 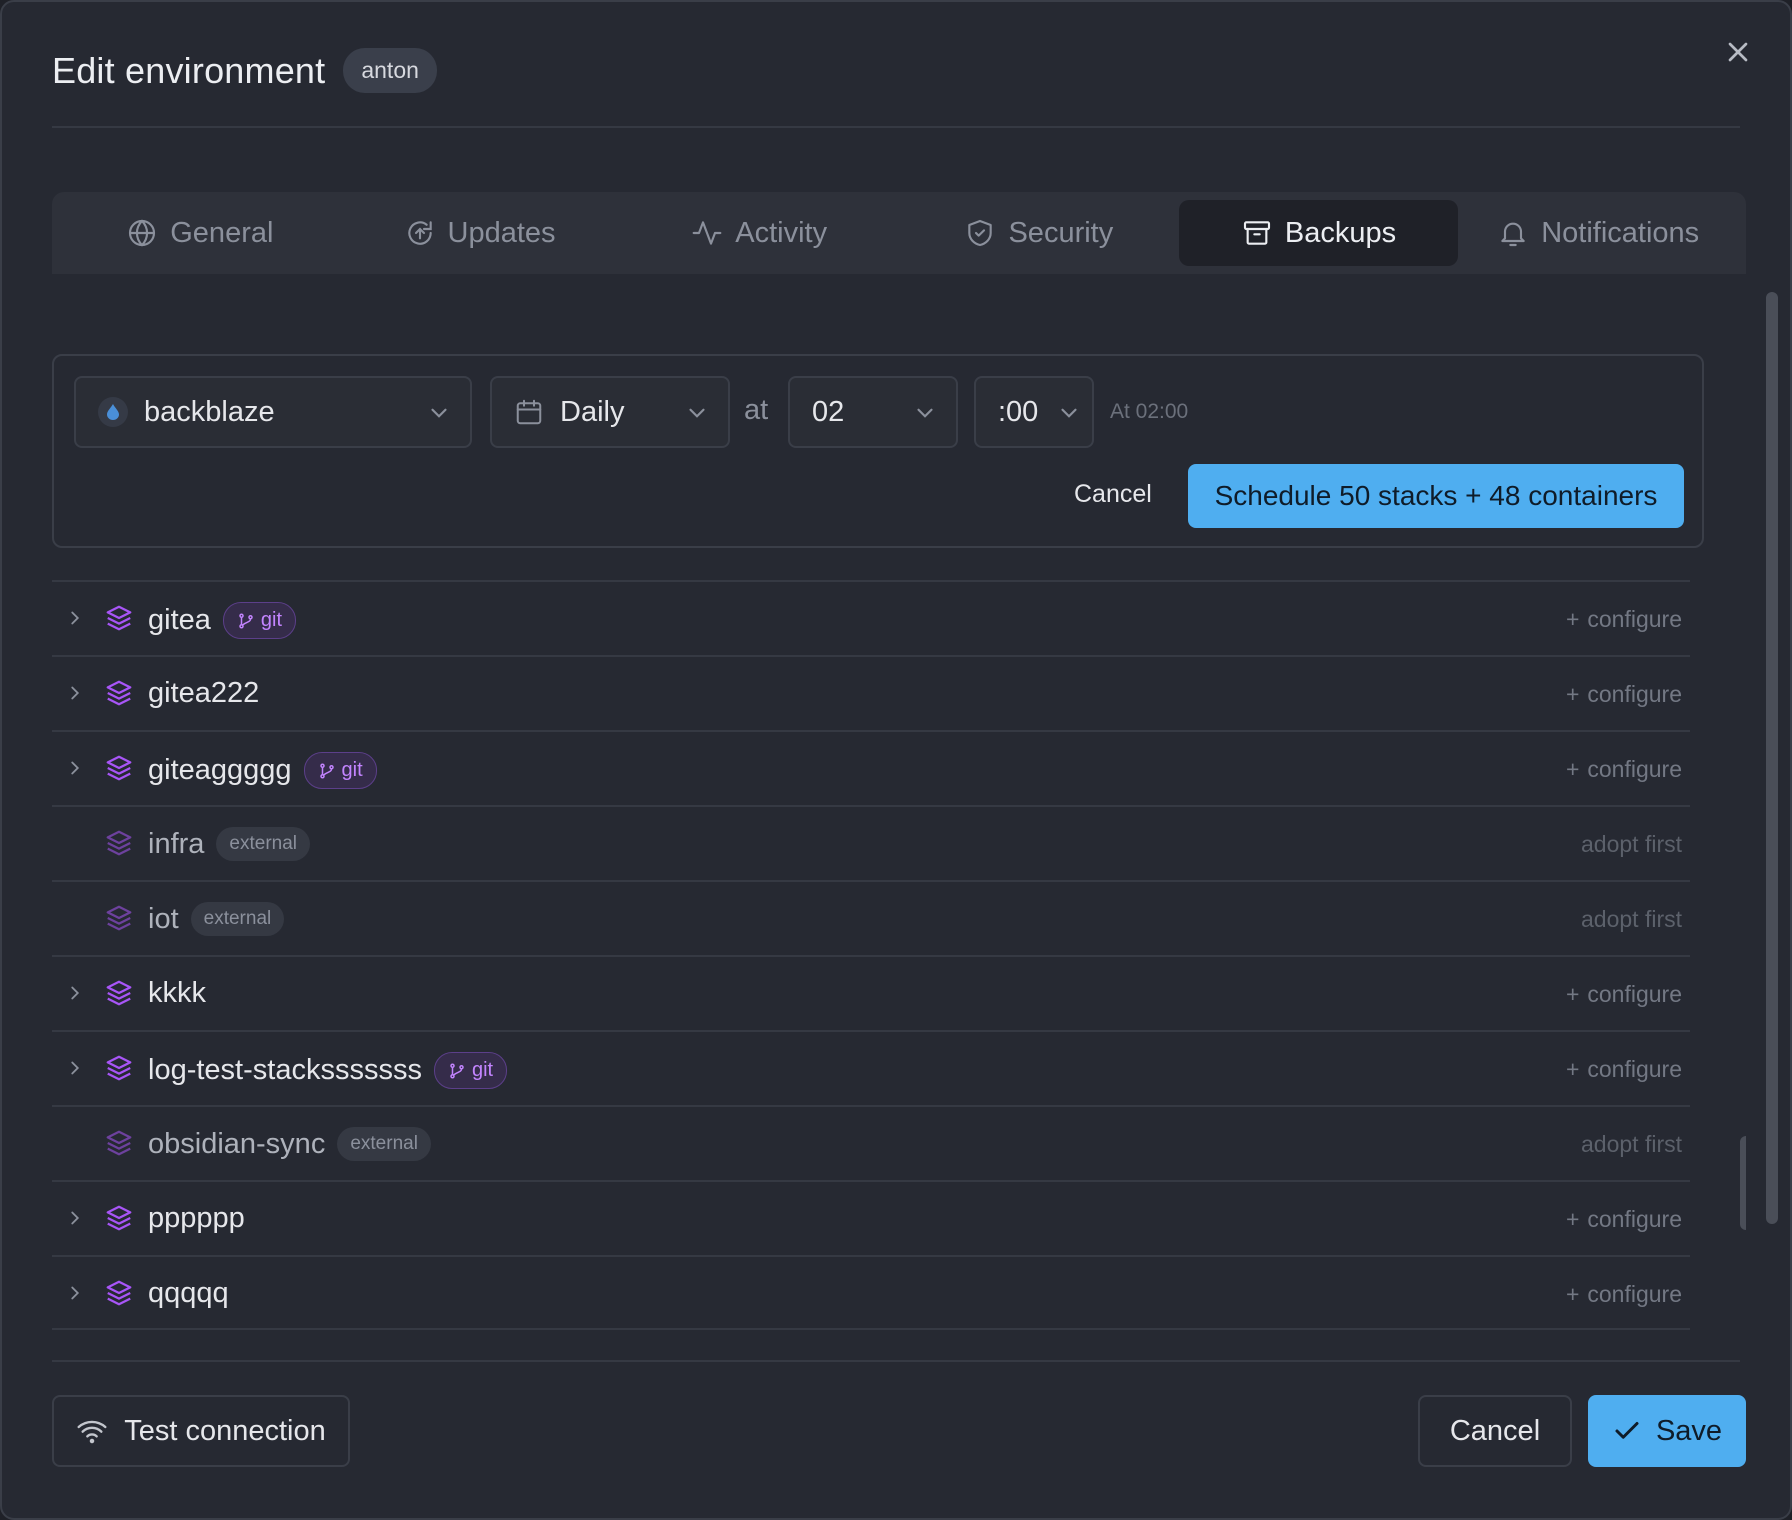 What do you see at coordinates (222, 232) in the screenshot?
I see `tab-label: General` at bounding box center [222, 232].